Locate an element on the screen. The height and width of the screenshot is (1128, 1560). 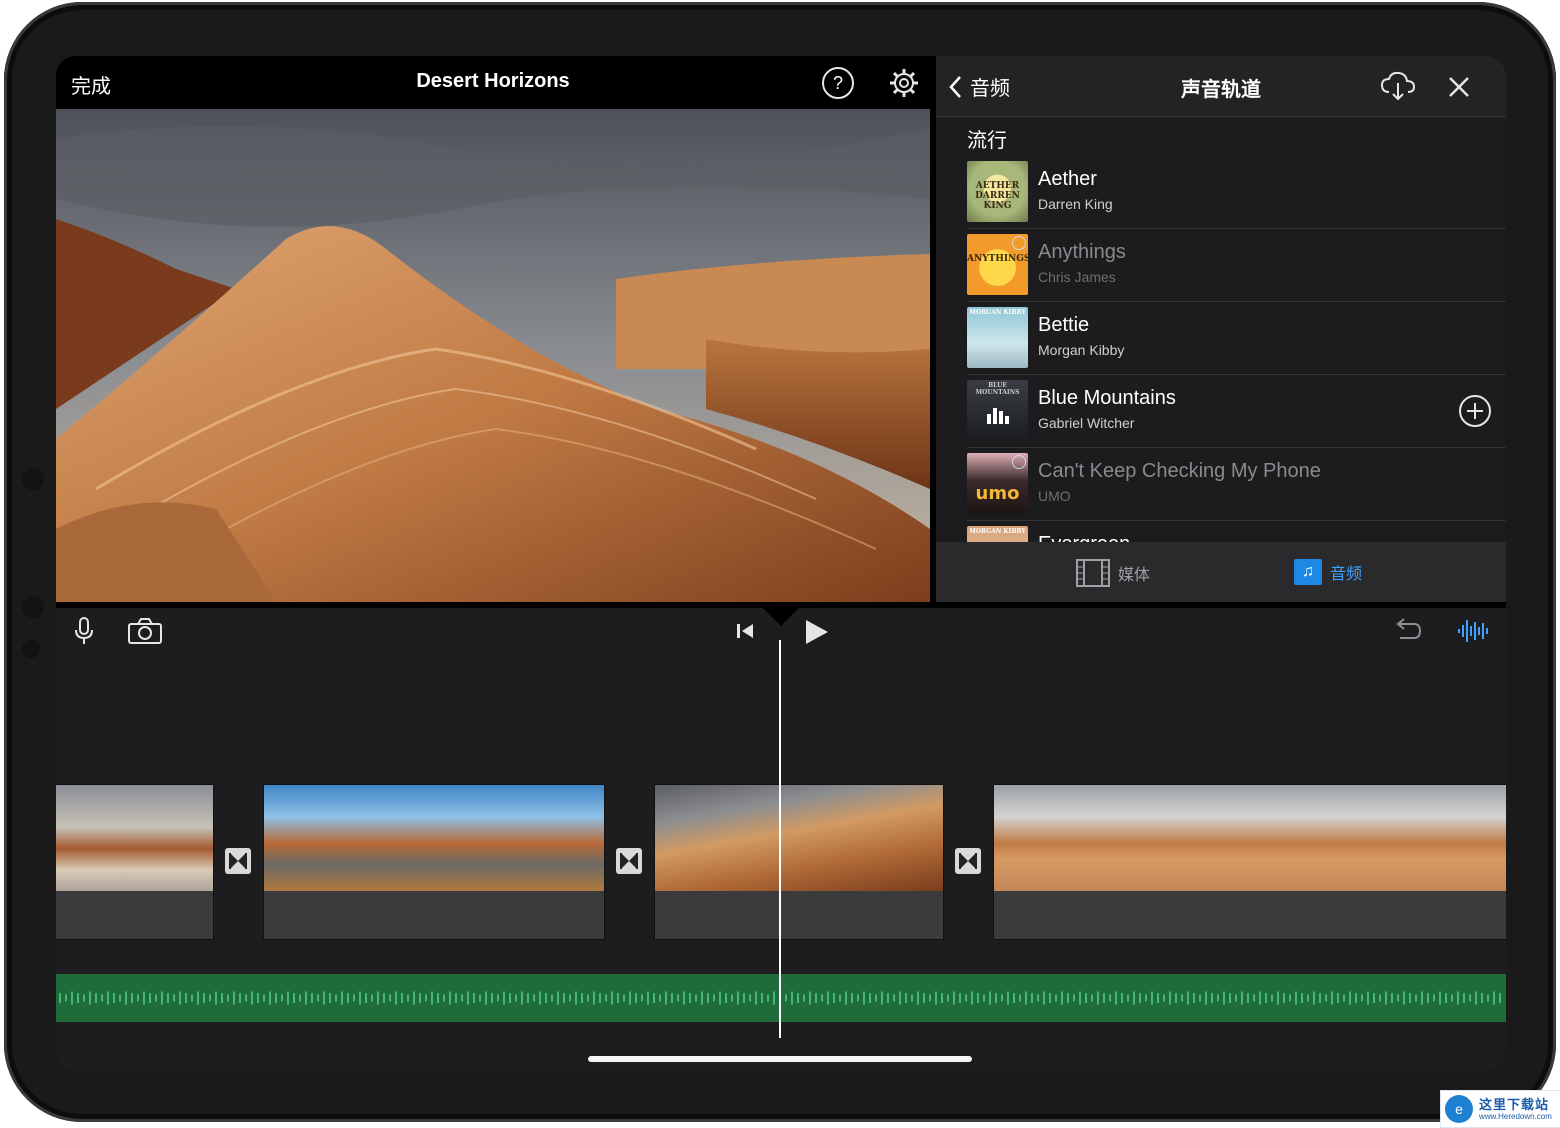
panel-title: 声音轨道 is located at coordinates (1221, 90).